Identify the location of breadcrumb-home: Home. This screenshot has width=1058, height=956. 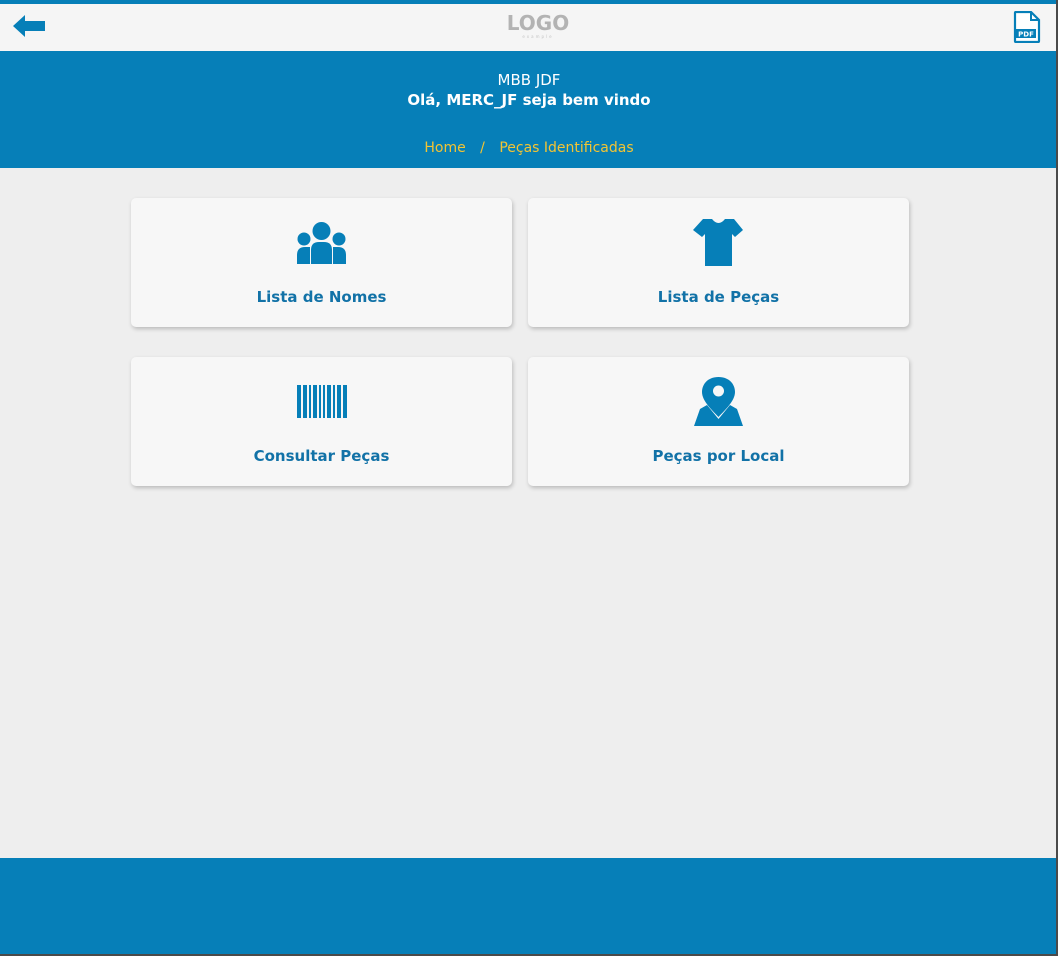
(444, 148).